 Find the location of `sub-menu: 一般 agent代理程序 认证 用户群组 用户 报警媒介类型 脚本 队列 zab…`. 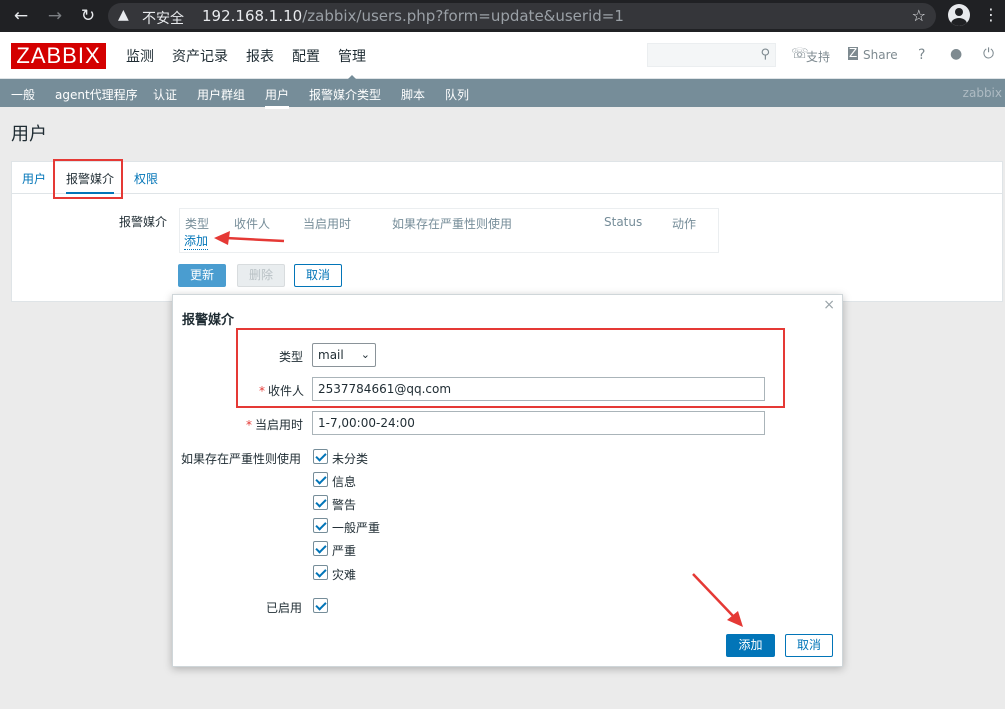

sub-menu: 一般 agent代理程序 认证 用户群组 用户 报警媒介类型 脚本 队列 zab… is located at coordinates (502, 94).